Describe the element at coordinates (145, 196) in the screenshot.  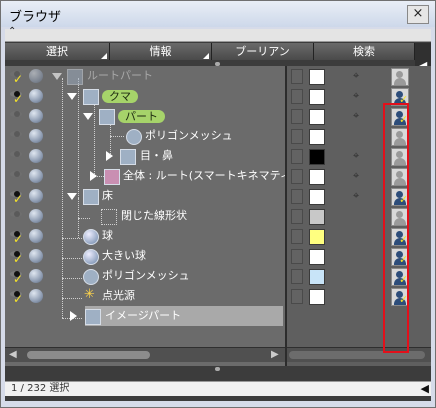
I see `tree-row: ✓ 床` at that location.